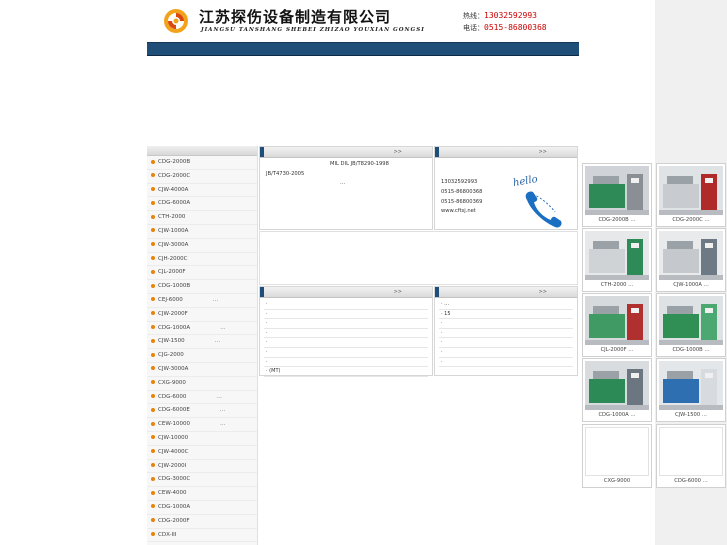 Image resolution: width=727 pixels, height=545 pixels. Describe the element at coordinates (173, 368) in the screenshot. I see `product-list-label: CJW-3000A` at that location.